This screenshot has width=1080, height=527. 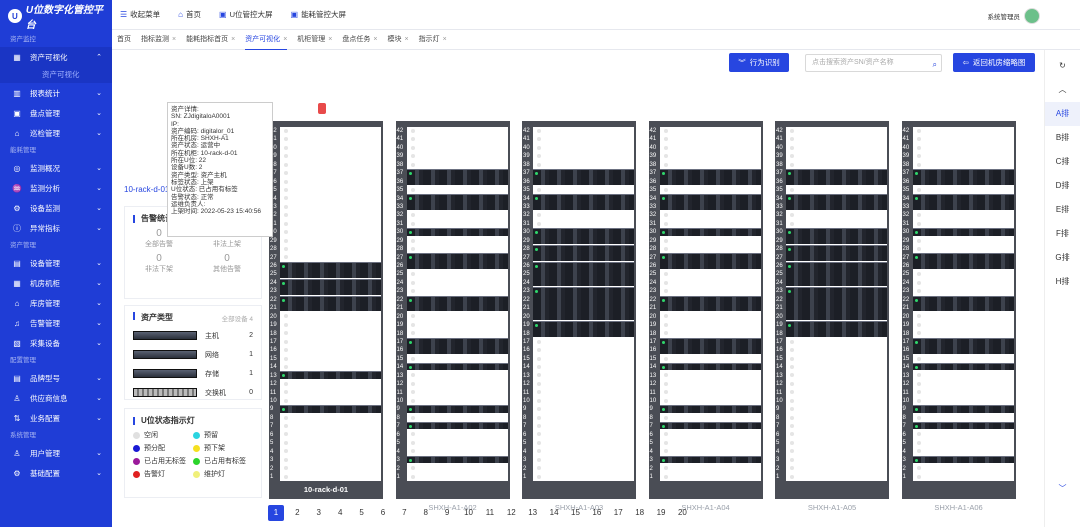 I want to click on chevron-up-icon: ︿, so click(x=1062, y=90).